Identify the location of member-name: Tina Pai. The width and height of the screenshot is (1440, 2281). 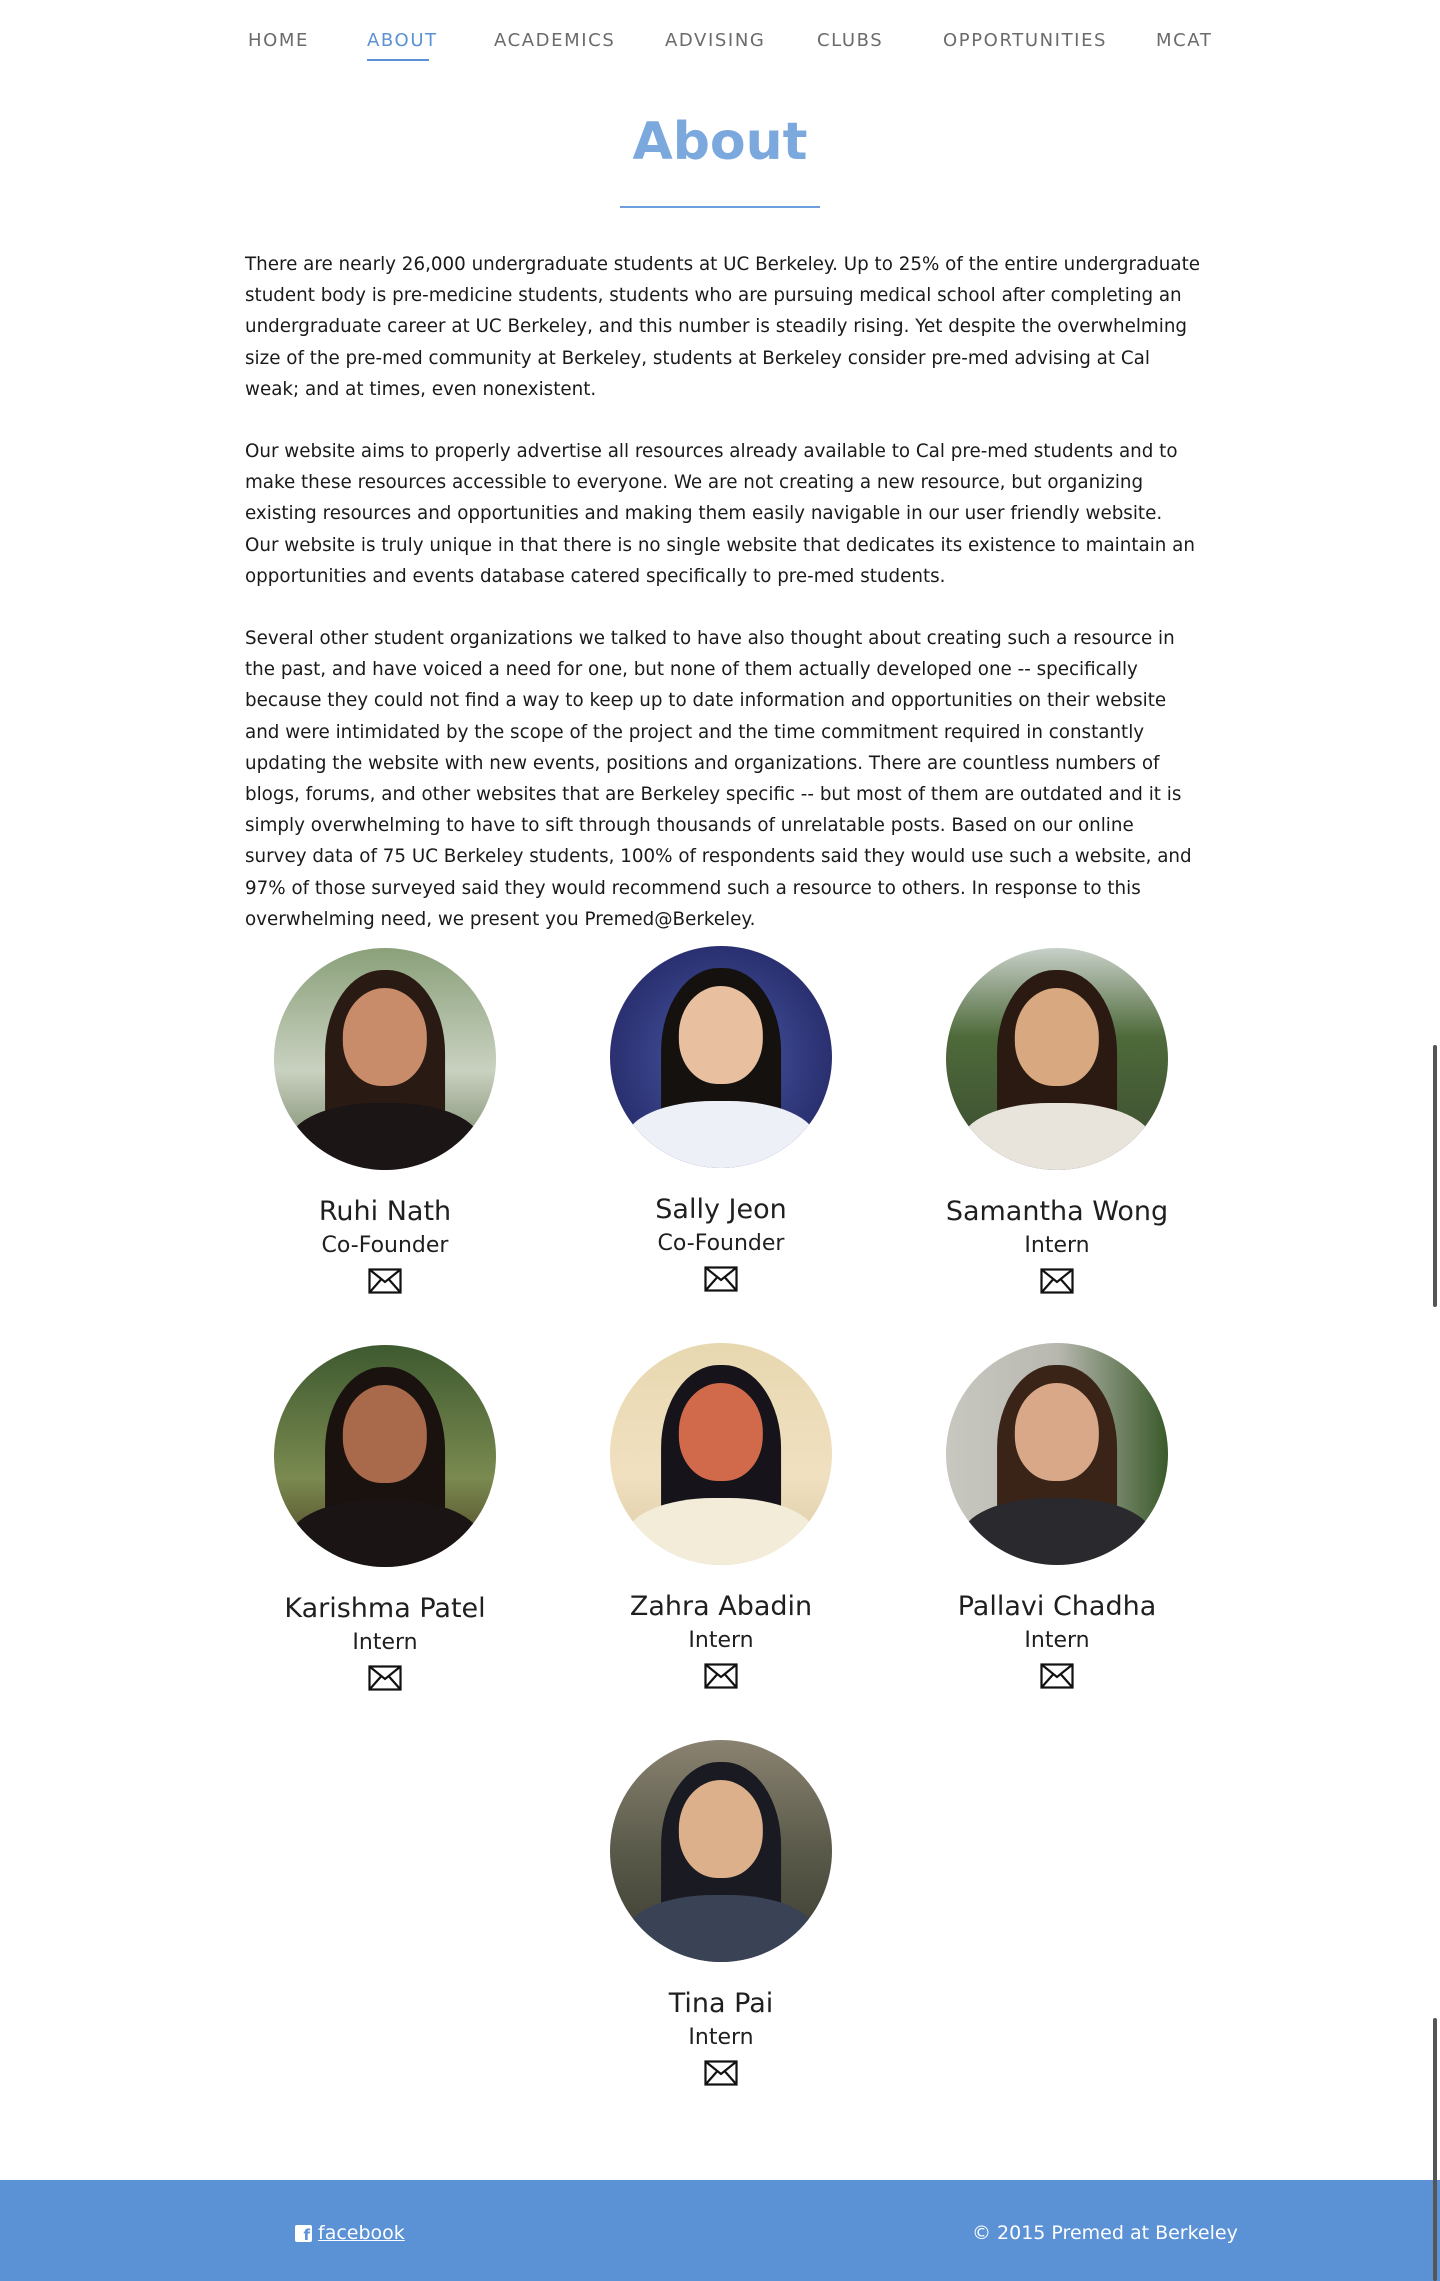
(721, 2003).